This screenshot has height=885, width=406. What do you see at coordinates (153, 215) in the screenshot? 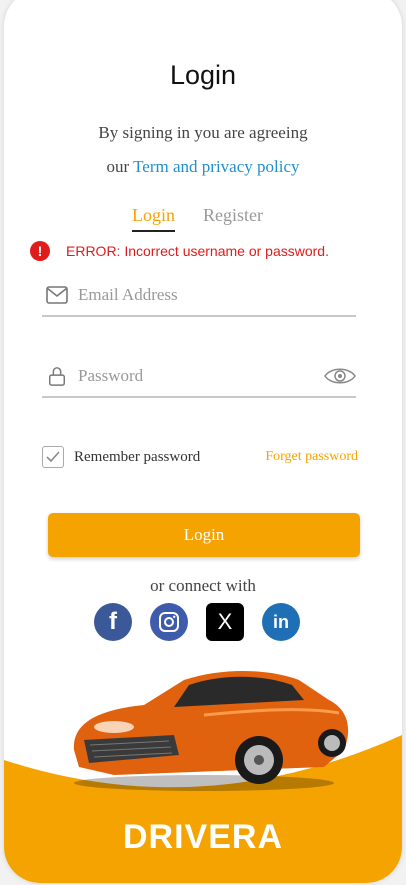
I see `tab-login: Login` at bounding box center [153, 215].